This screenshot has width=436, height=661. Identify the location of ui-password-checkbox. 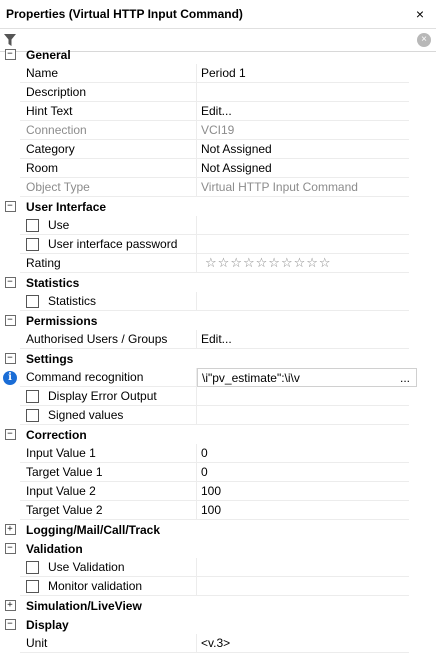
(32, 244).